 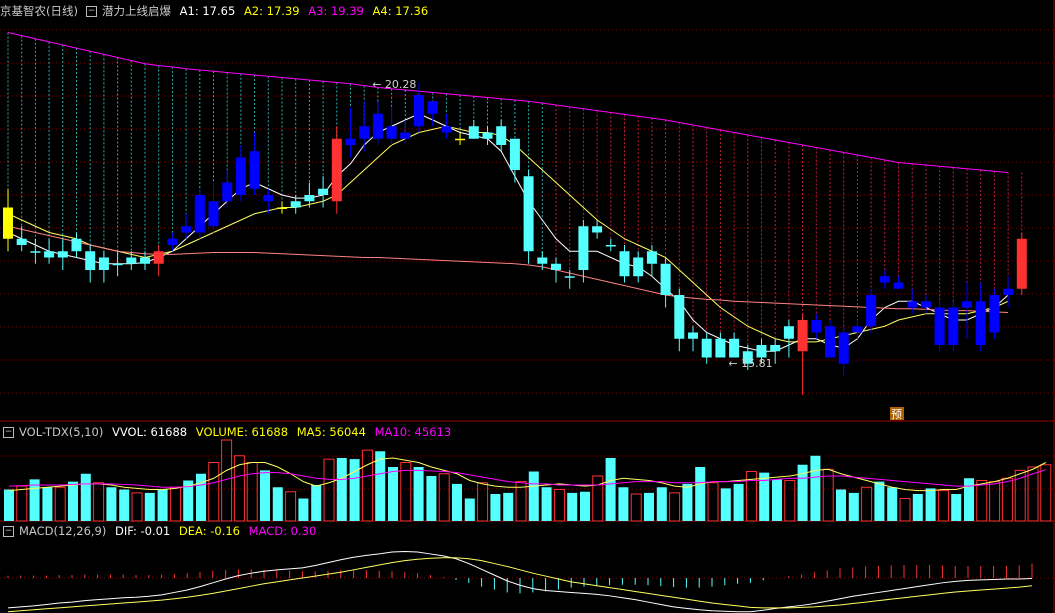 What do you see at coordinates (331, 432) in the screenshot?
I see `vol-ma5-value: MA5: 56044` at bounding box center [331, 432].